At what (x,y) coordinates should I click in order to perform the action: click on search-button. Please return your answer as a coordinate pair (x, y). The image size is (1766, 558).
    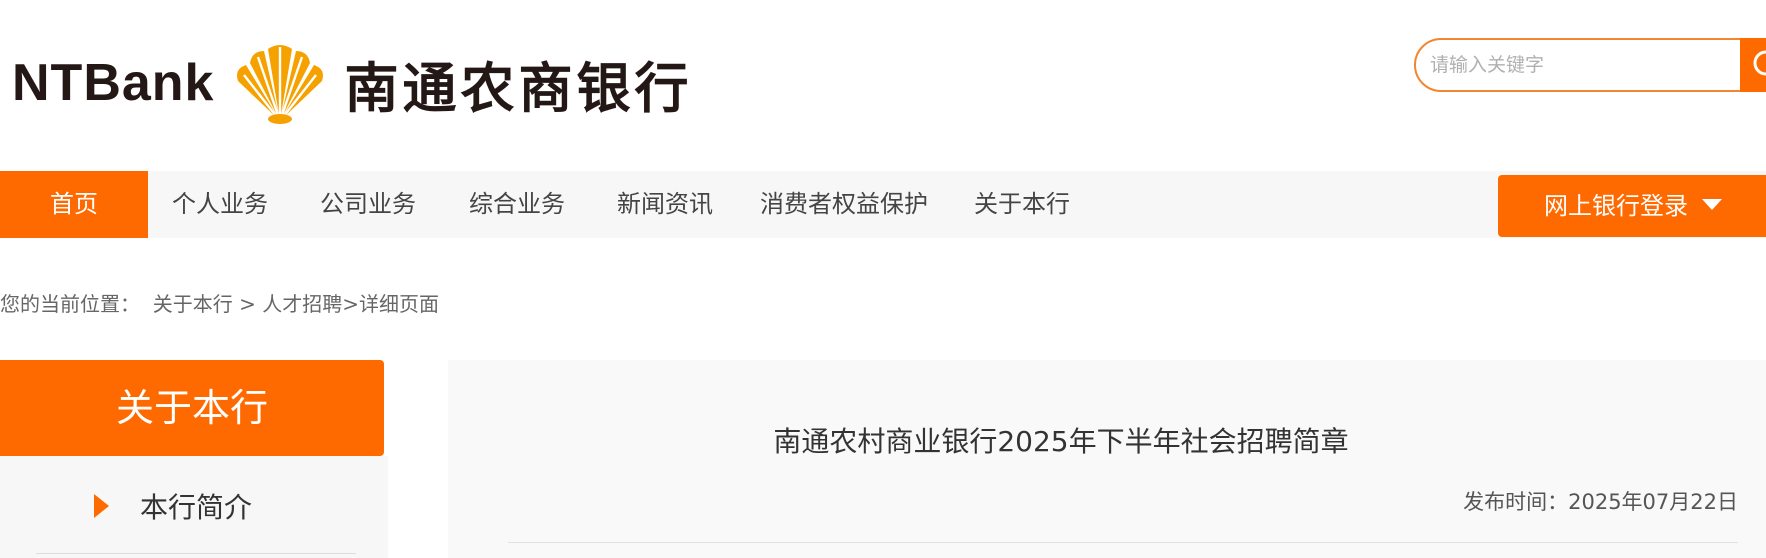
    Looking at the image, I should click on (1753, 65).